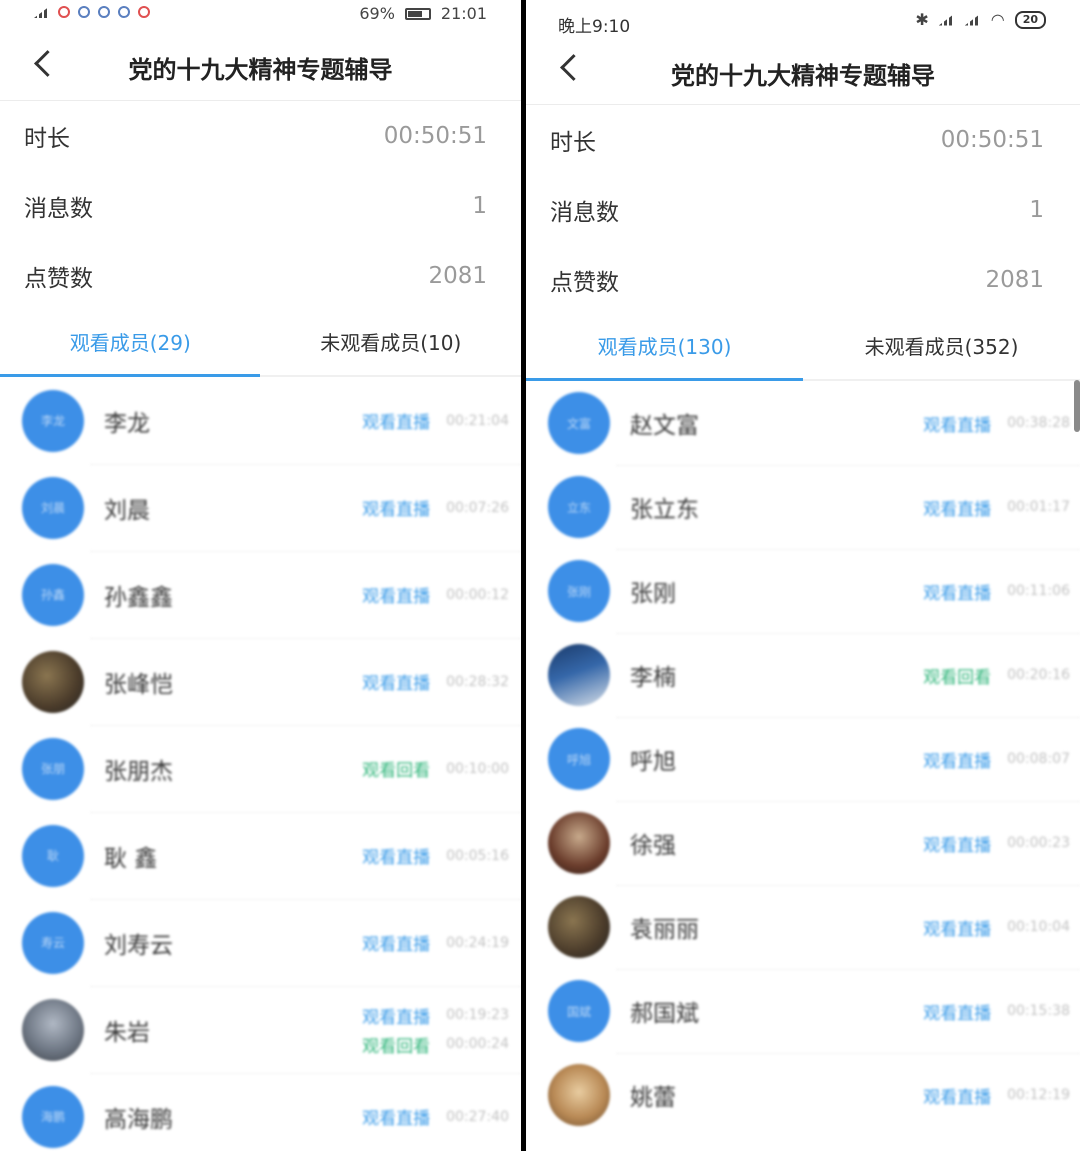 The height and width of the screenshot is (1151, 1080). What do you see at coordinates (653, 762) in the screenshot?
I see `member-name: 呼旭` at bounding box center [653, 762].